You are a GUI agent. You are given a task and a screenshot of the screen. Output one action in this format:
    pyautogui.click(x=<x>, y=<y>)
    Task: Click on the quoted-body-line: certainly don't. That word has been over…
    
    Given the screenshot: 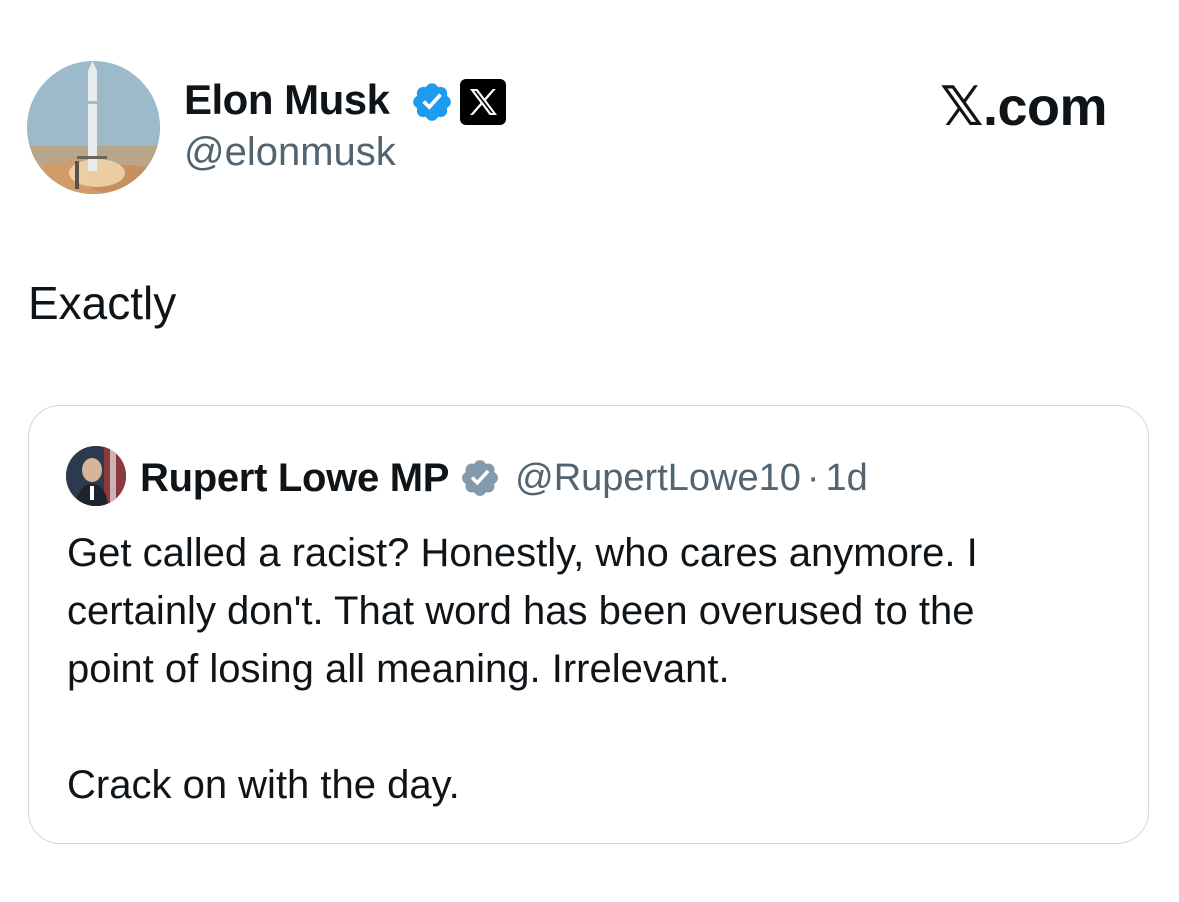 What is the action you would take?
    pyautogui.click(x=521, y=611)
    